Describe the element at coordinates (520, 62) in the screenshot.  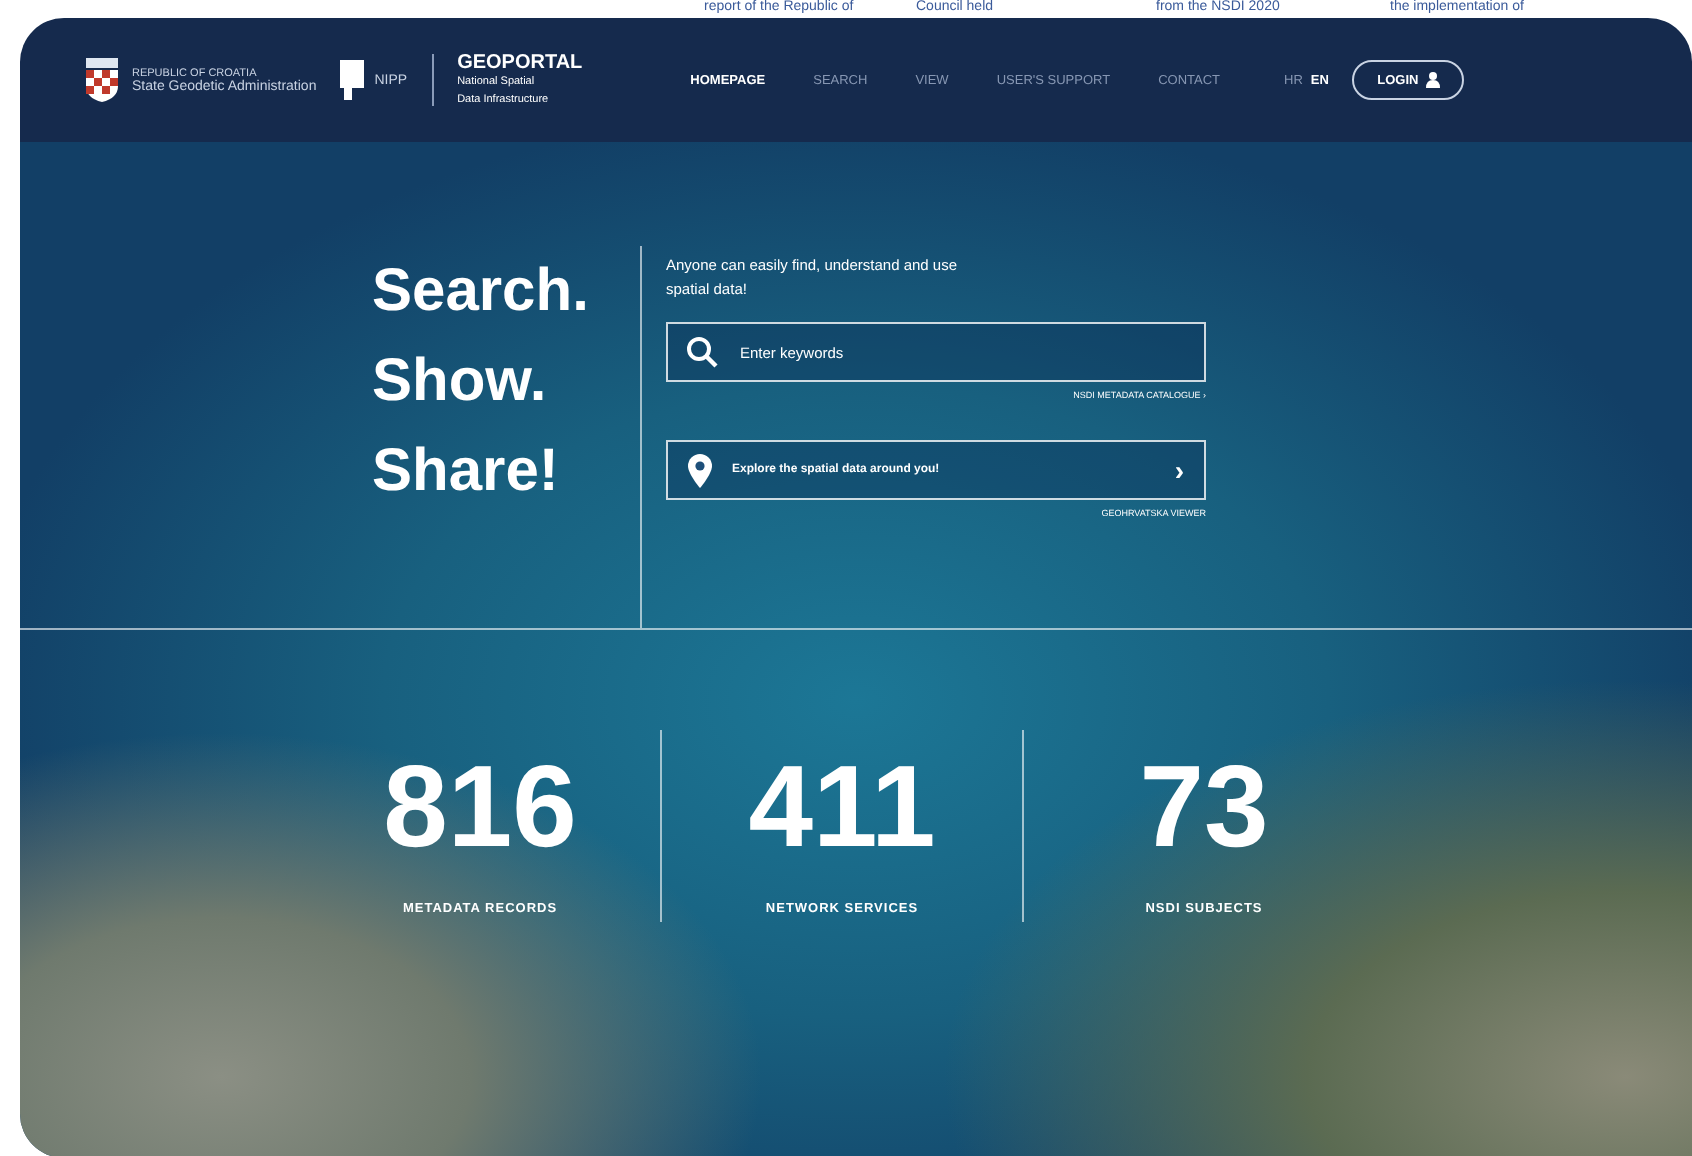
I see `site-title: GEOPORTAL` at that location.